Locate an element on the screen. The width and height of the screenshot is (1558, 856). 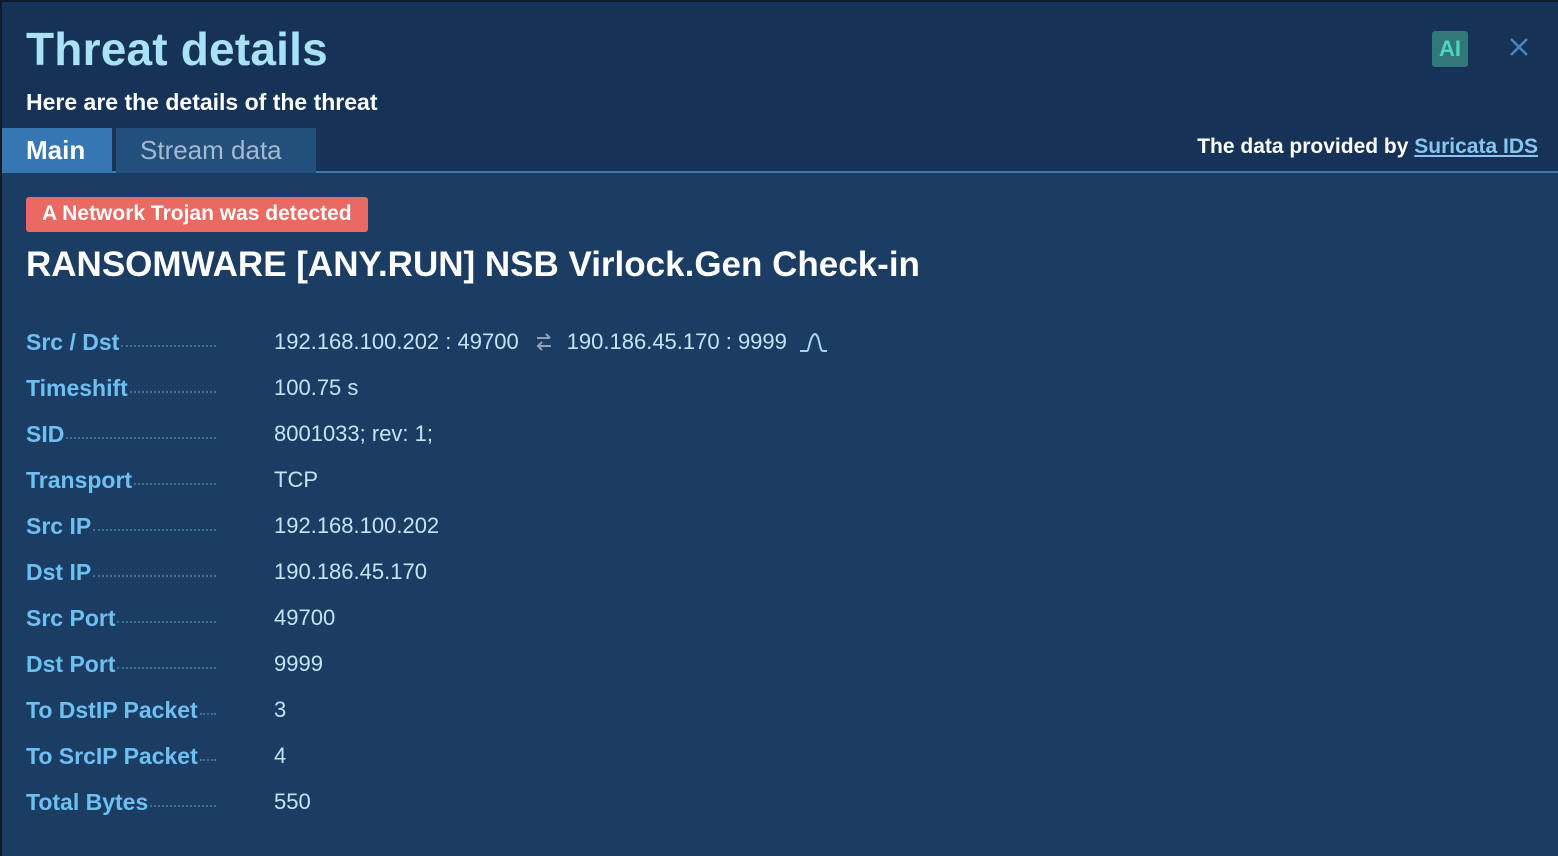
detail-label: Src Port is located at coordinates (71, 617).